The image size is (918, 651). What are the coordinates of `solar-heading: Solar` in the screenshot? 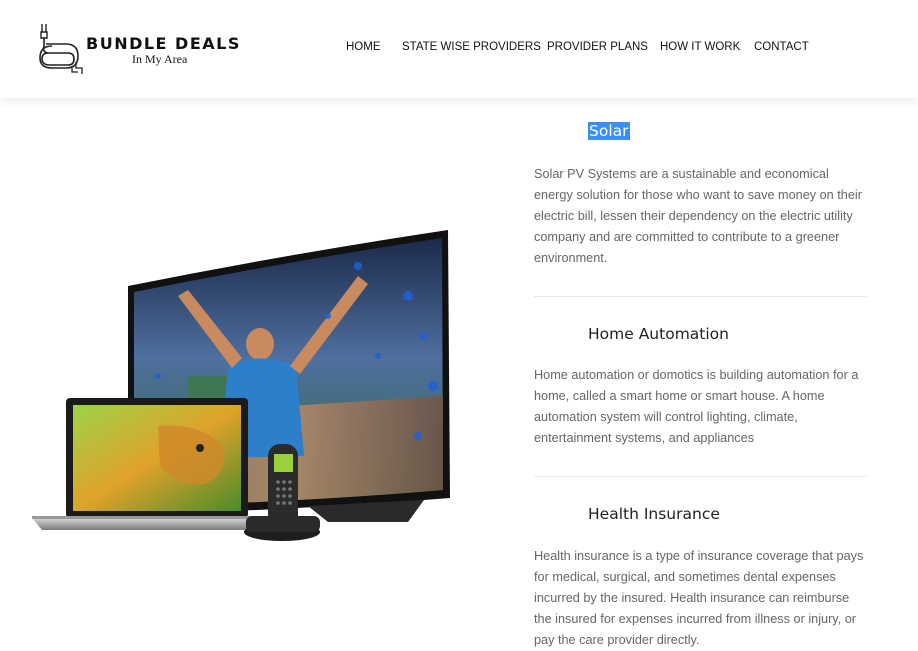 It's located at (609, 131).